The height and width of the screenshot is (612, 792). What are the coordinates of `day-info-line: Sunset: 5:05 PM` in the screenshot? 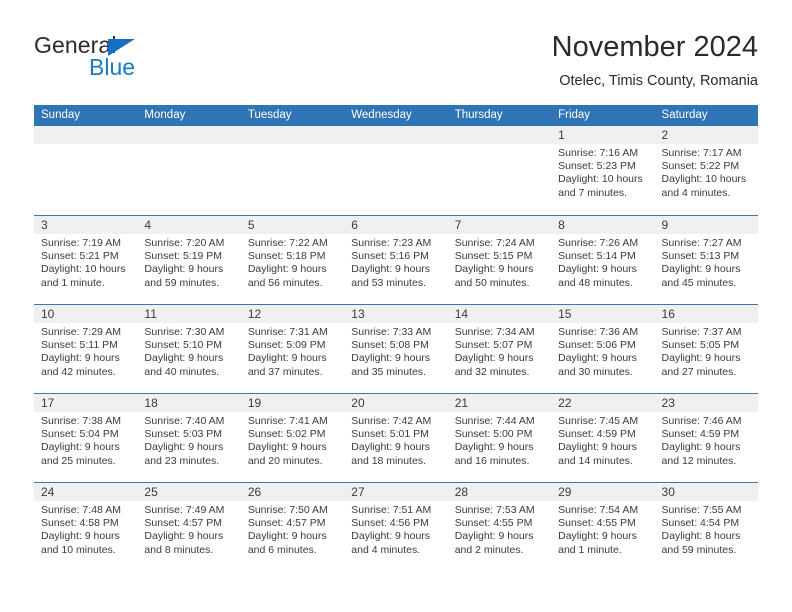 It's located at (700, 345).